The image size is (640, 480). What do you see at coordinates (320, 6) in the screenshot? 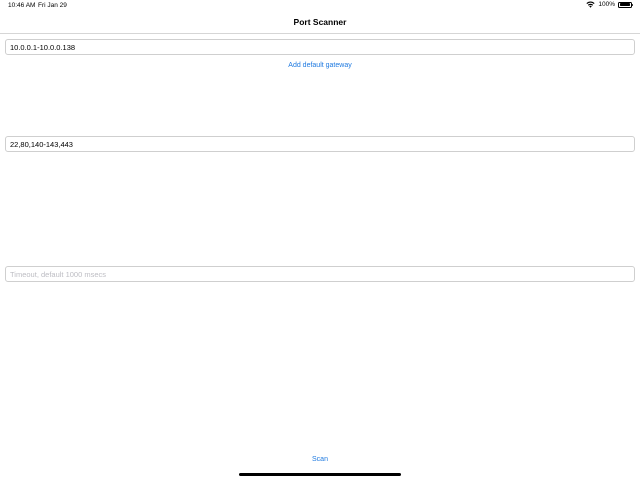
I see `status-bar: 10:46 AM Fri Jan 29 100%` at bounding box center [320, 6].